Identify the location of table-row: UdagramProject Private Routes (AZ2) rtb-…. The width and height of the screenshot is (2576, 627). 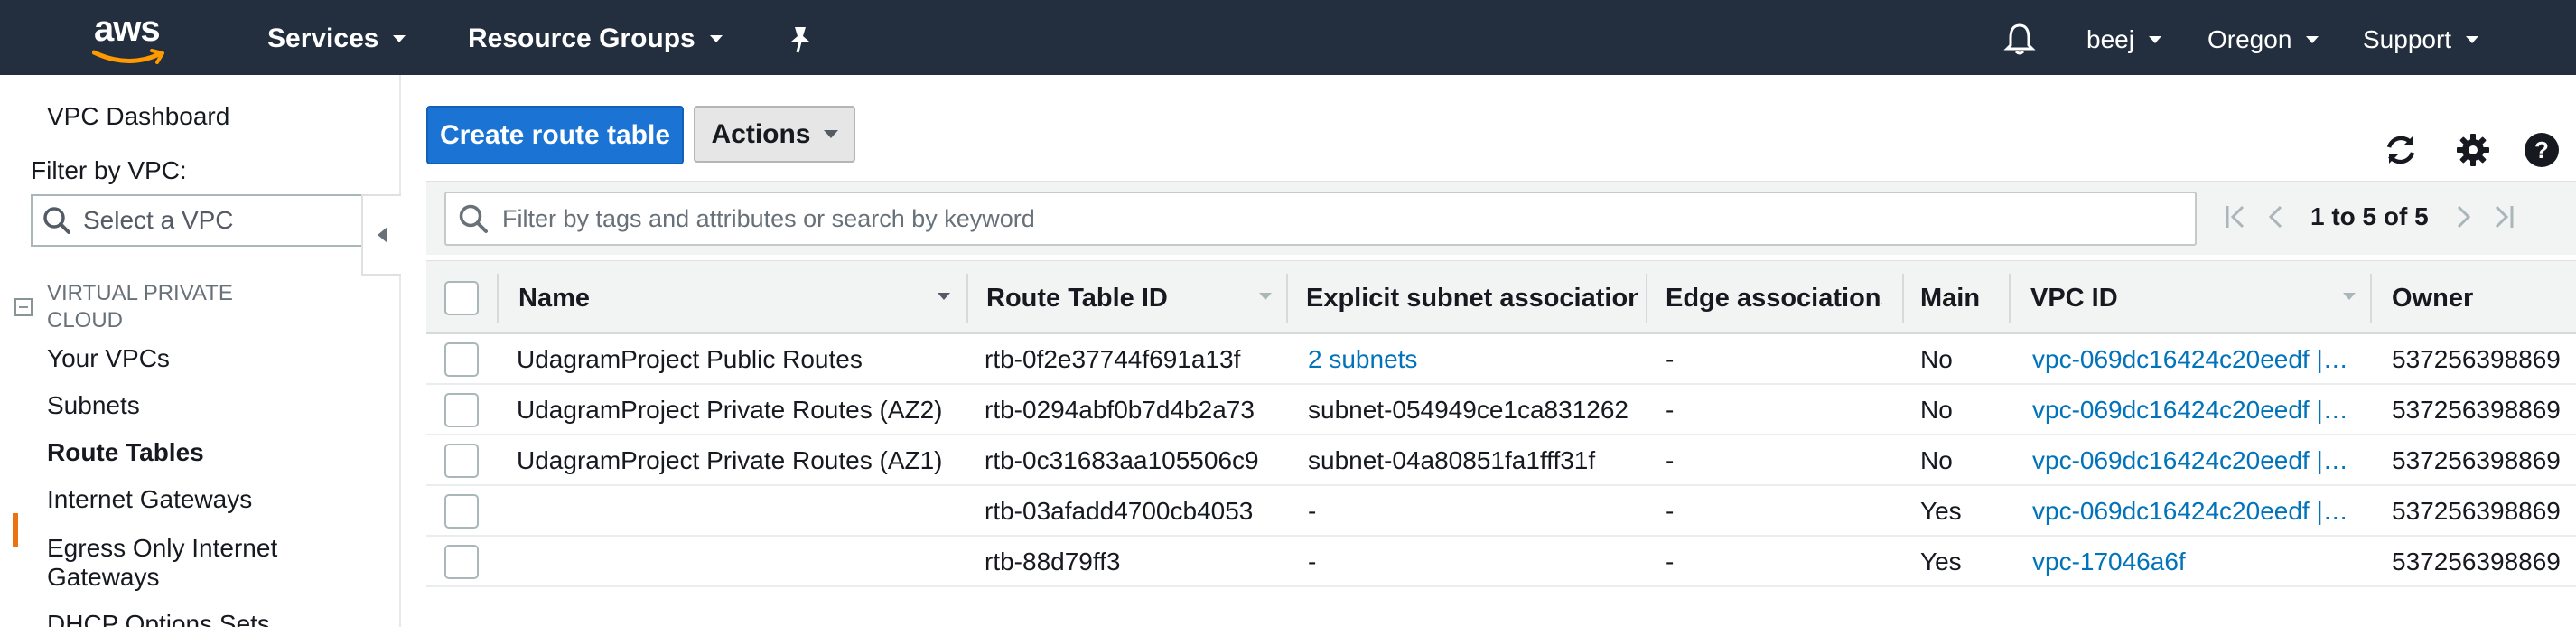
(1501, 410).